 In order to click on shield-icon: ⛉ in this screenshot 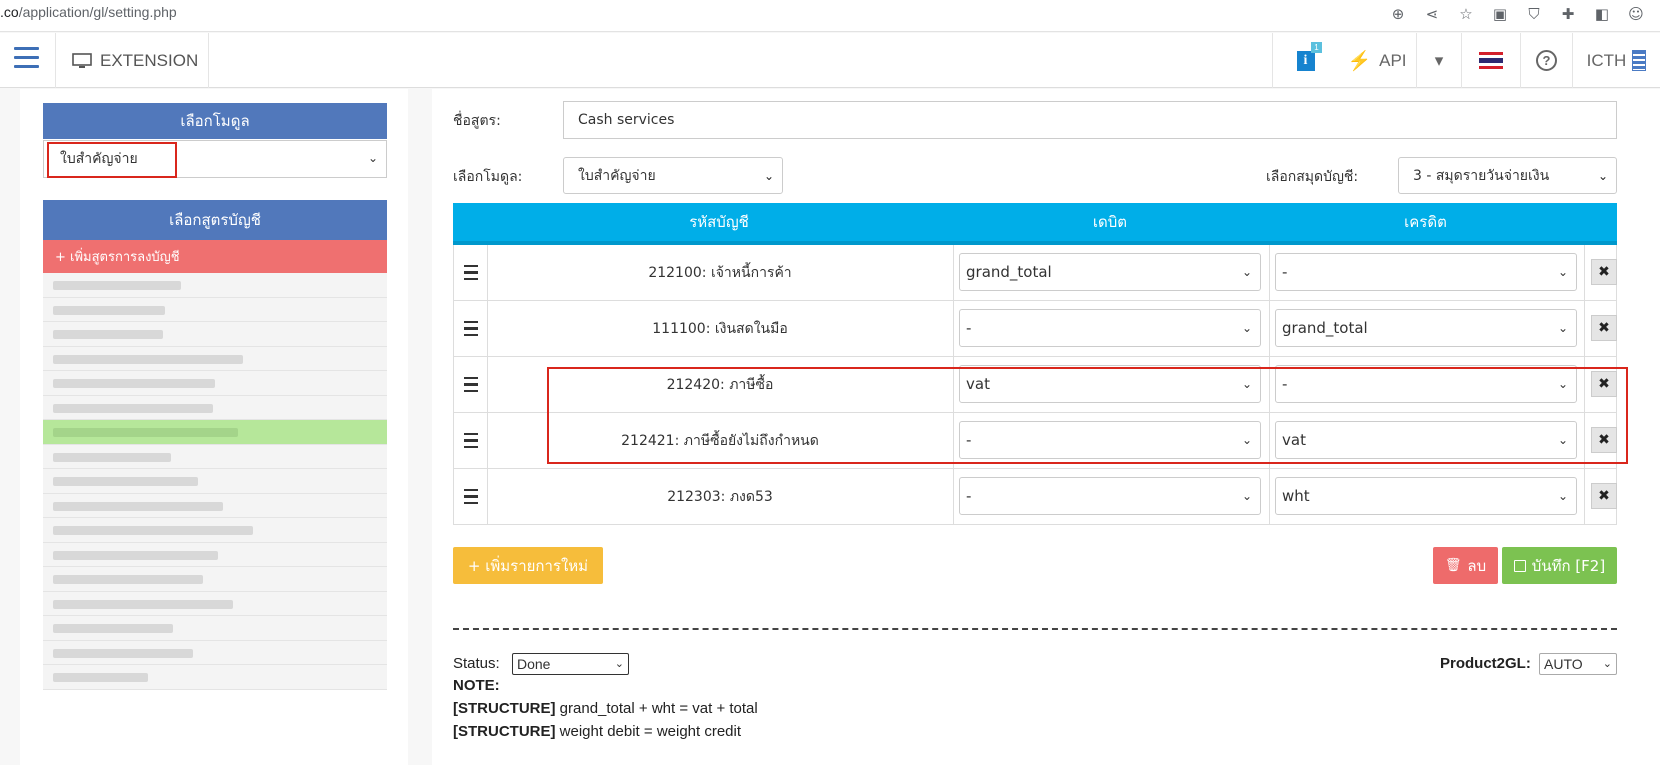, I will do `click(1534, 14)`.